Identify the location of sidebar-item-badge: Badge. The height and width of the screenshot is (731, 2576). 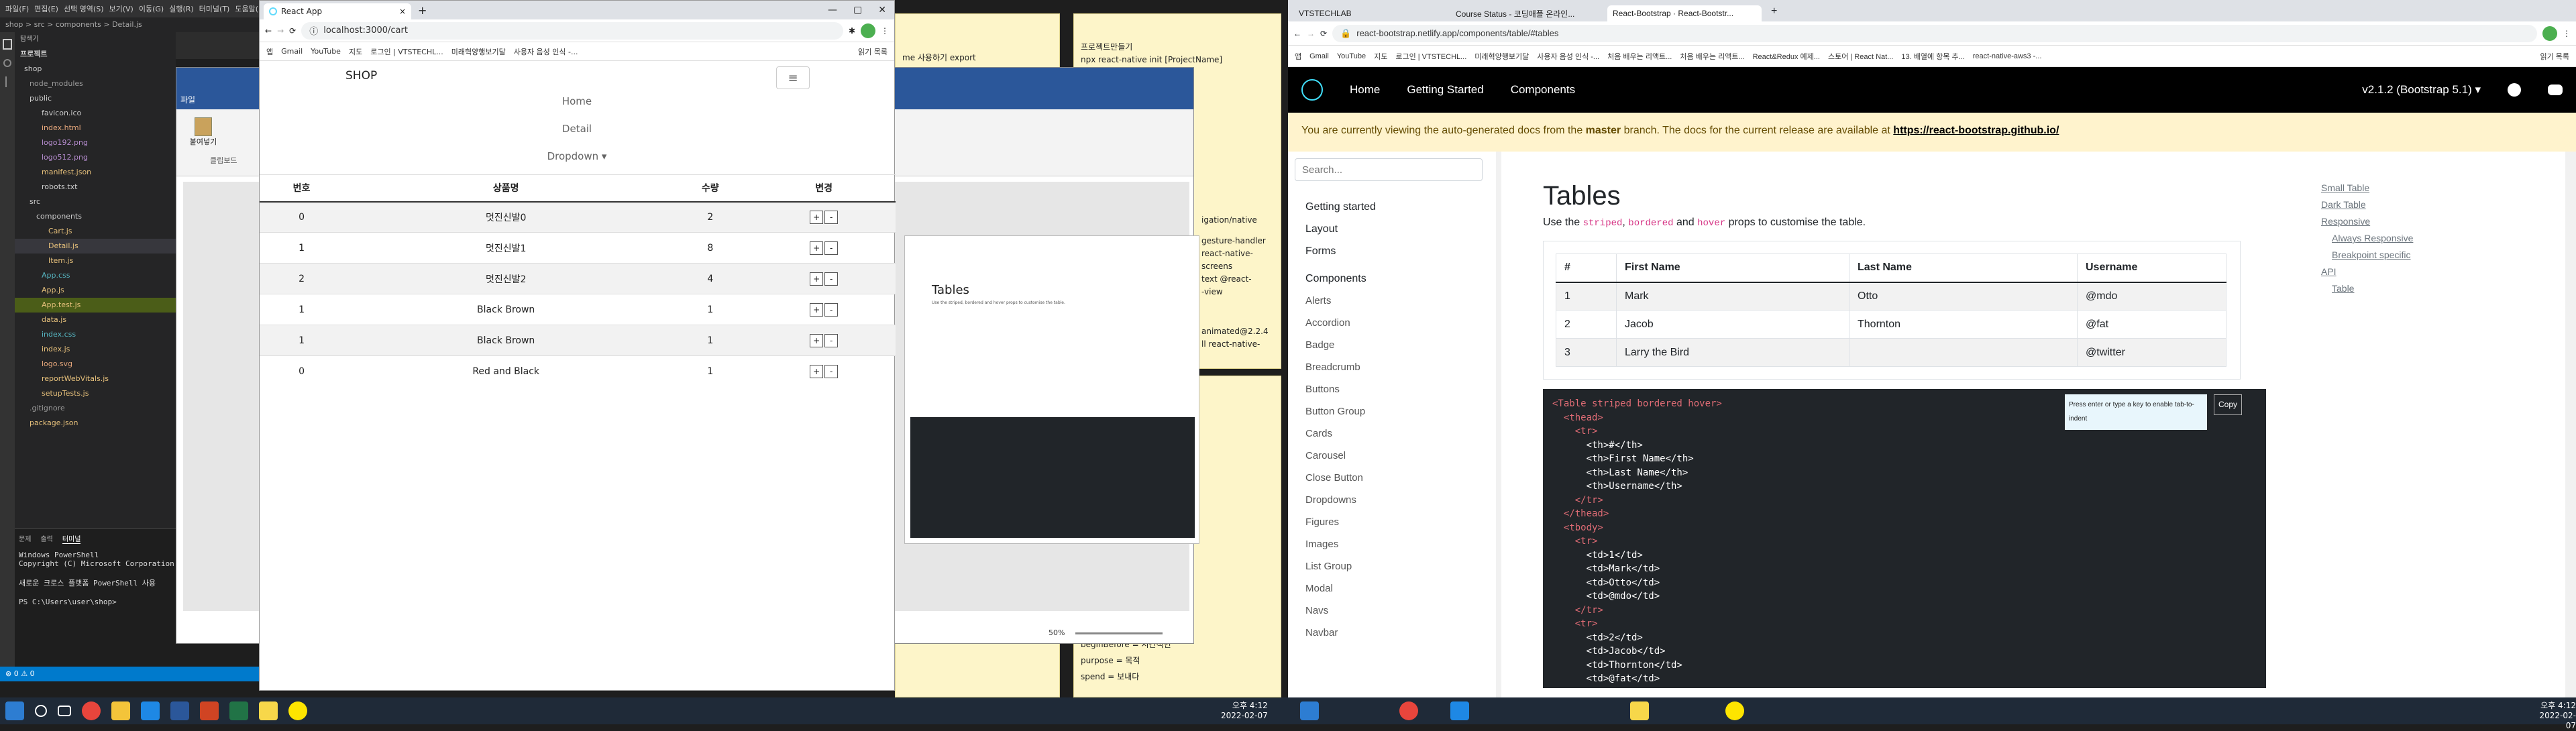
(1392, 345).